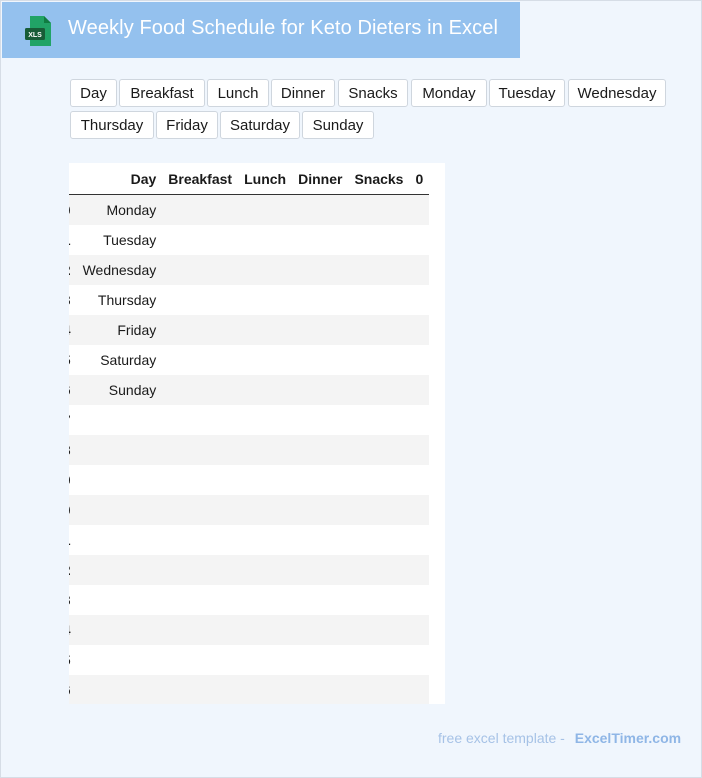 This screenshot has height=778, width=702. Describe the element at coordinates (119, 360) in the screenshot. I see `day-cell: Saturday` at that location.